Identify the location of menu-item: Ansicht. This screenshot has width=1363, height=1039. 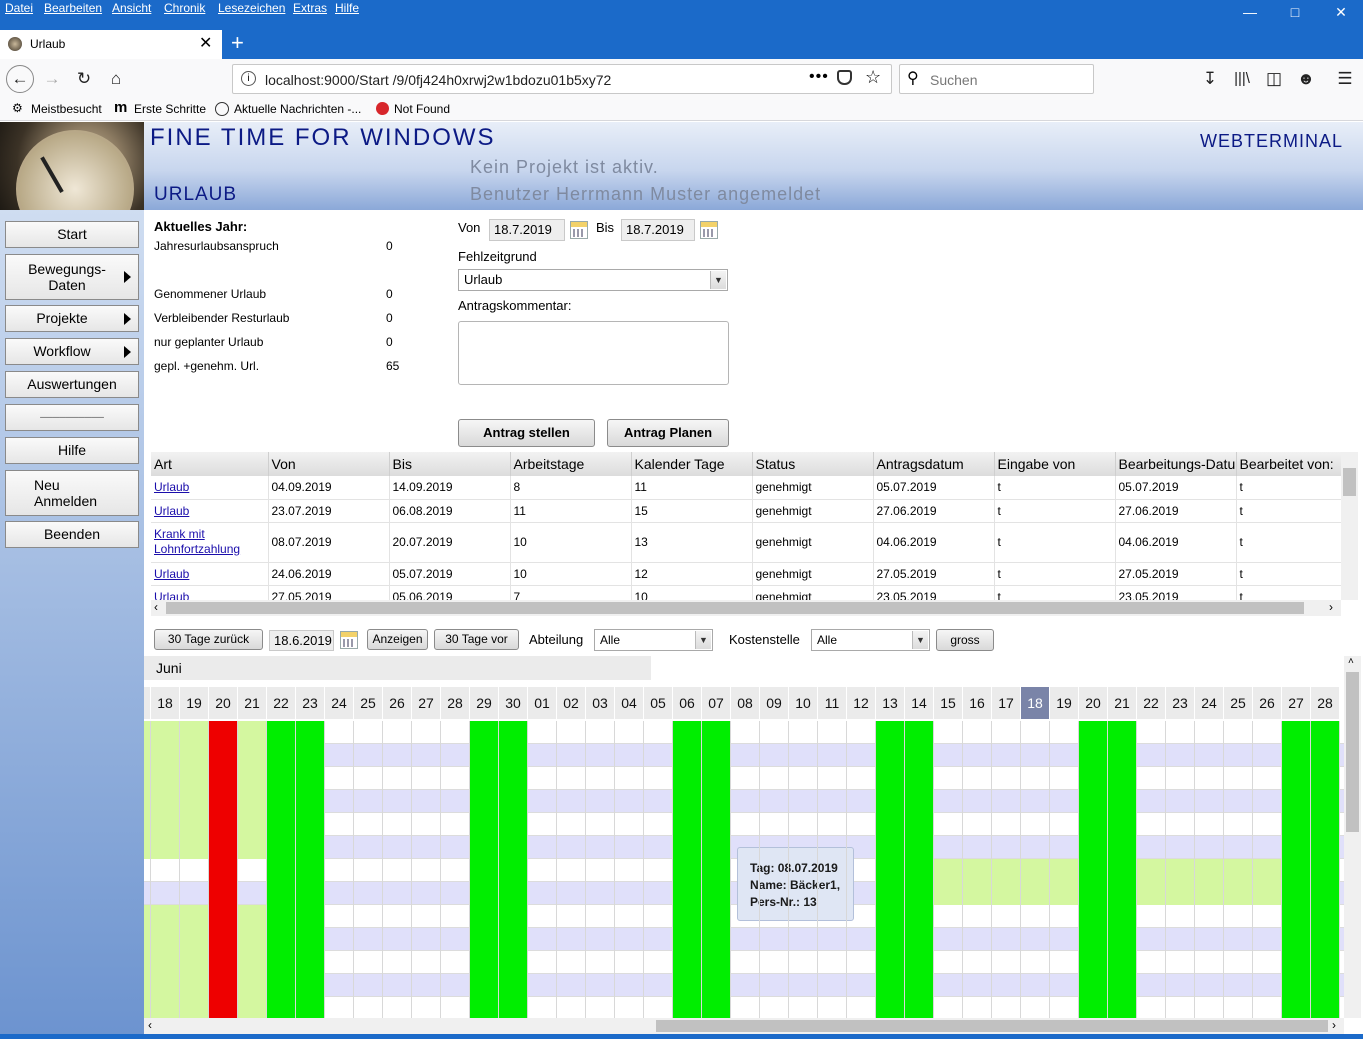
(131, 8).